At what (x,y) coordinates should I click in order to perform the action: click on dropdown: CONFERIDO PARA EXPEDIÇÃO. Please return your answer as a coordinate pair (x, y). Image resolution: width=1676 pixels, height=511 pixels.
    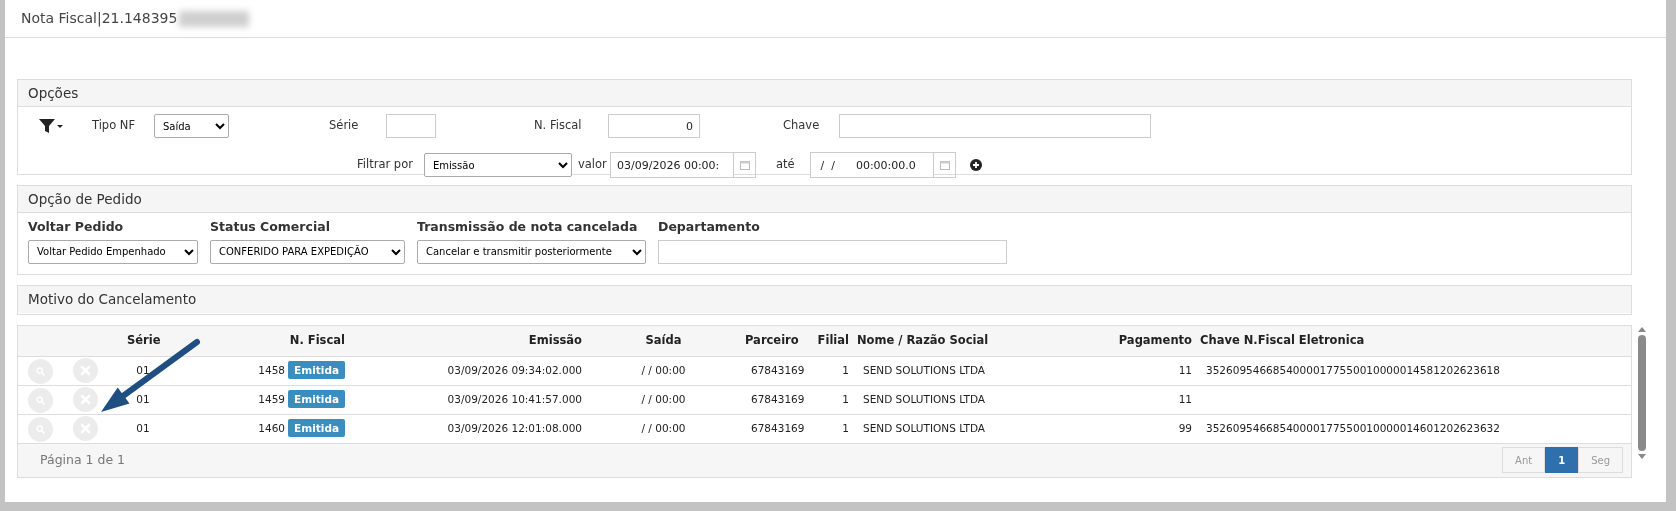
    Looking at the image, I should click on (307, 251).